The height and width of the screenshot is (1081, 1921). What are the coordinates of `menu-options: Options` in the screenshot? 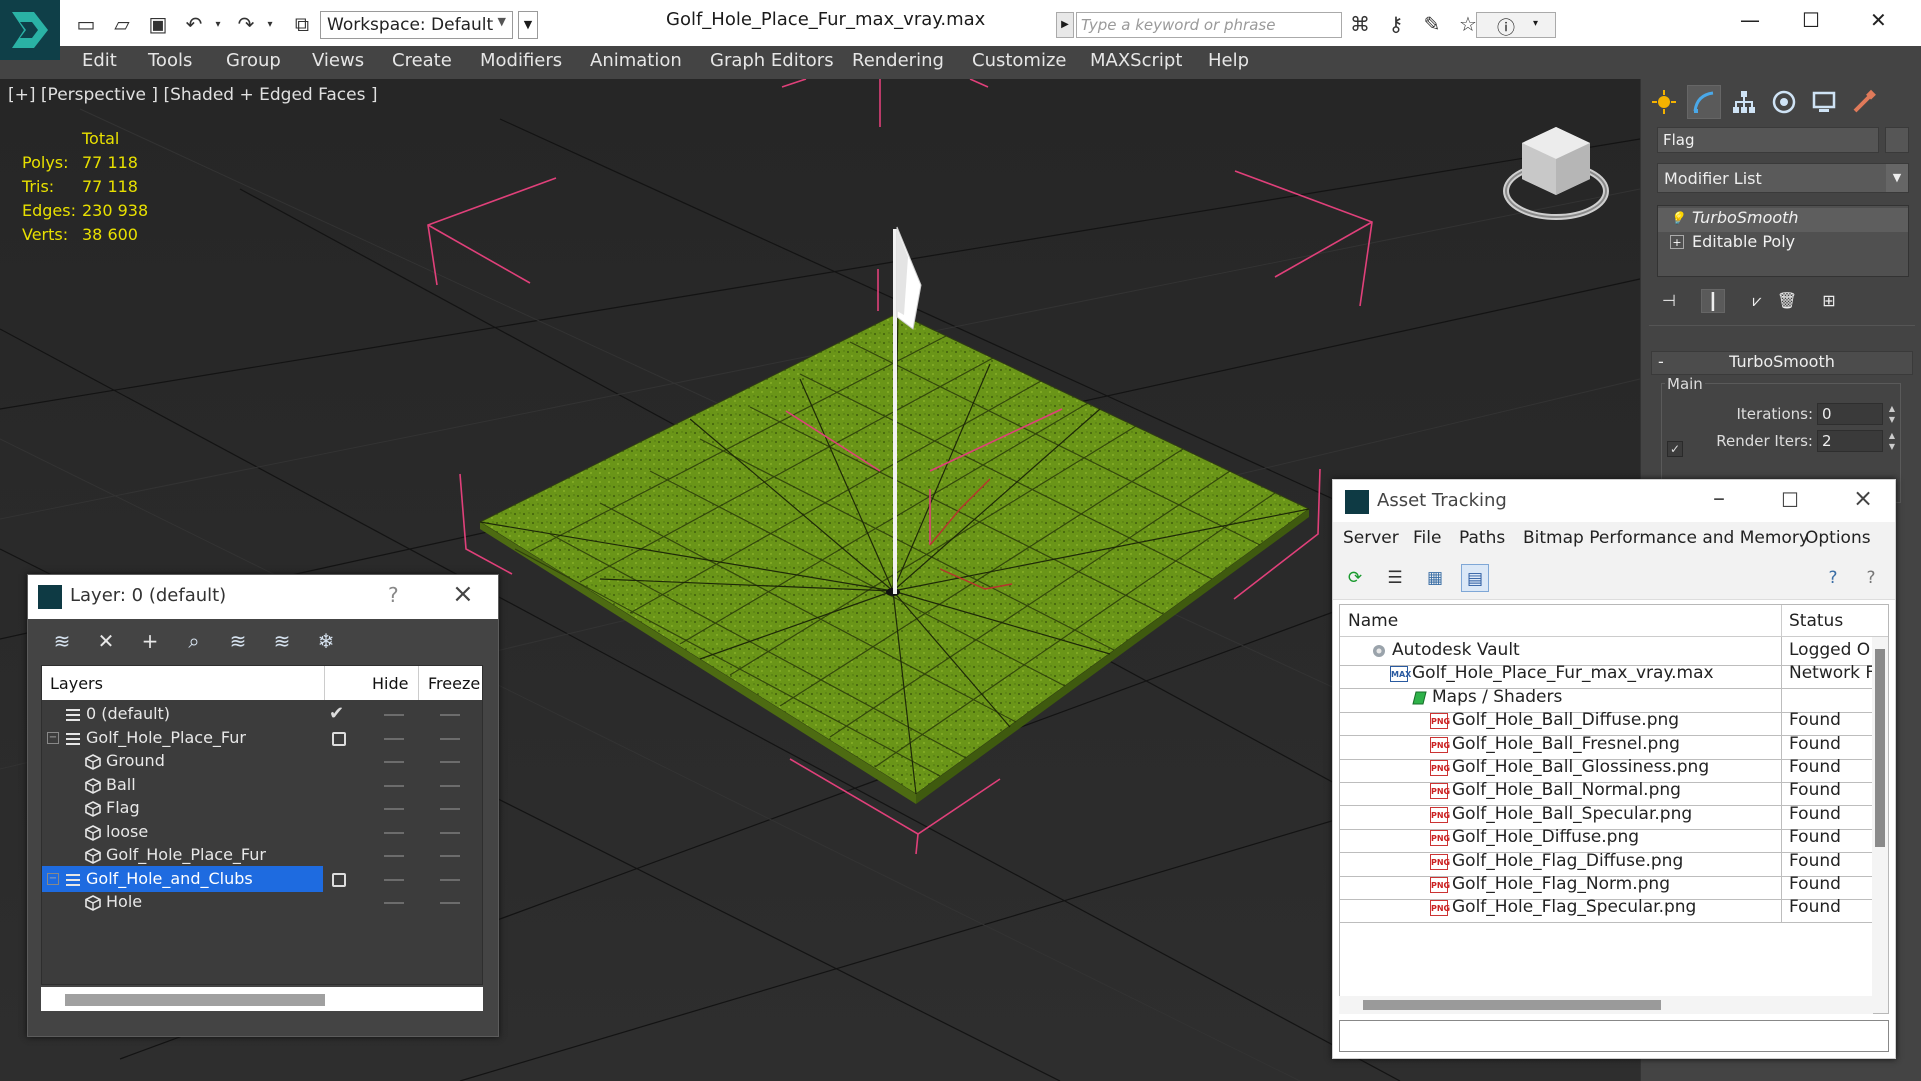 It's located at (1838, 538).